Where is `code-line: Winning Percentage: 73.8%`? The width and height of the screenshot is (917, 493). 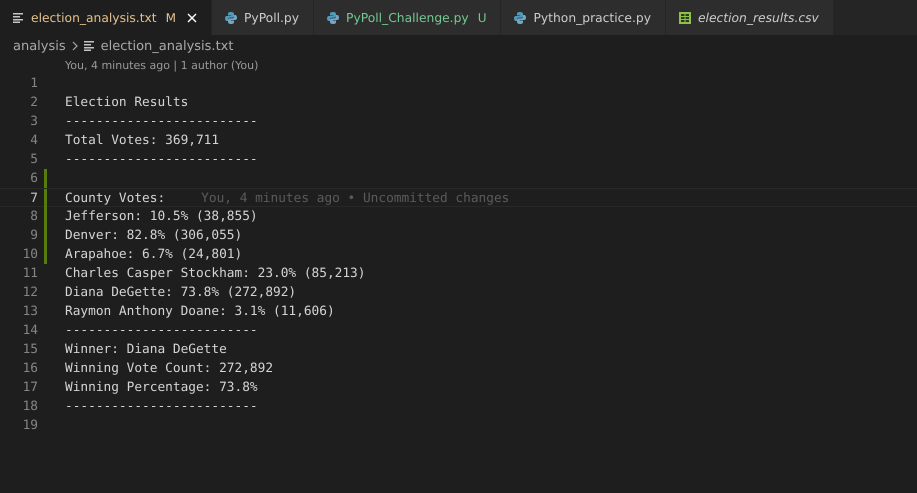 code-line: Winning Percentage: 73.8% is located at coordinates (161, 388).